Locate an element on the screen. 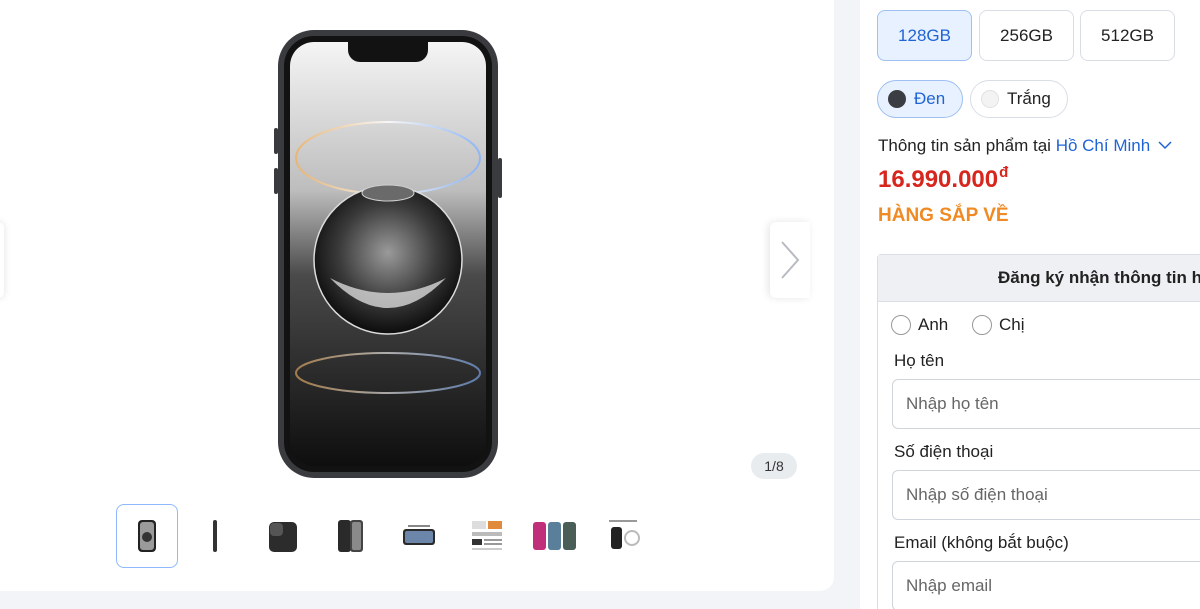  next-image-button is located at coordinates (790, 260).